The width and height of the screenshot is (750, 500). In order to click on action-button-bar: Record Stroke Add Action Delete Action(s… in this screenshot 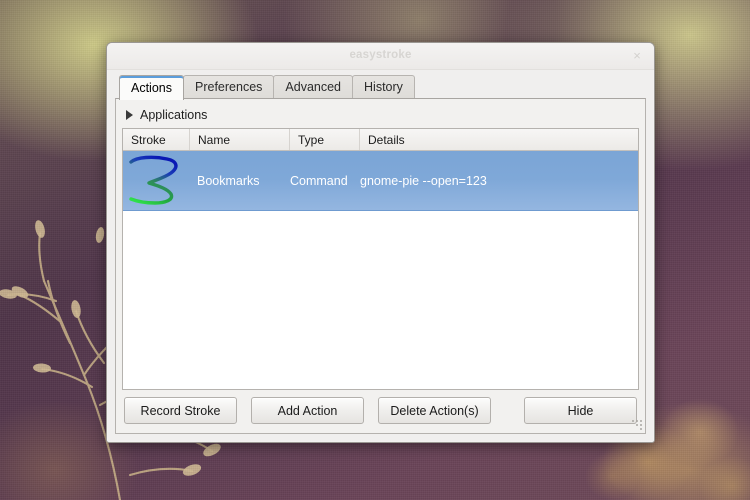, I will do `click(380, 408)`.